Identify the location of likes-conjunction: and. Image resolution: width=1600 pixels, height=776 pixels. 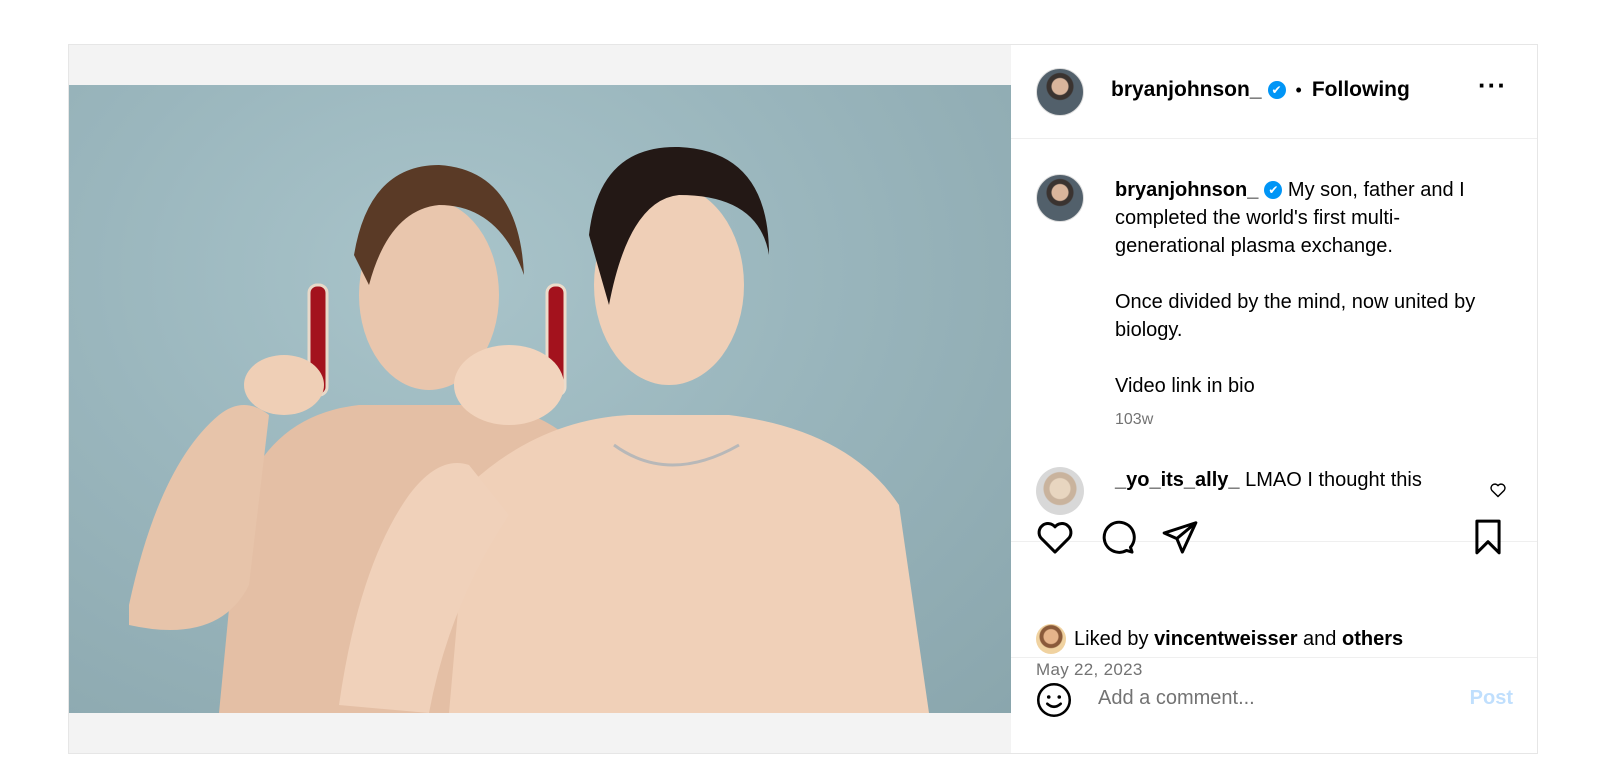
(1320, 638).